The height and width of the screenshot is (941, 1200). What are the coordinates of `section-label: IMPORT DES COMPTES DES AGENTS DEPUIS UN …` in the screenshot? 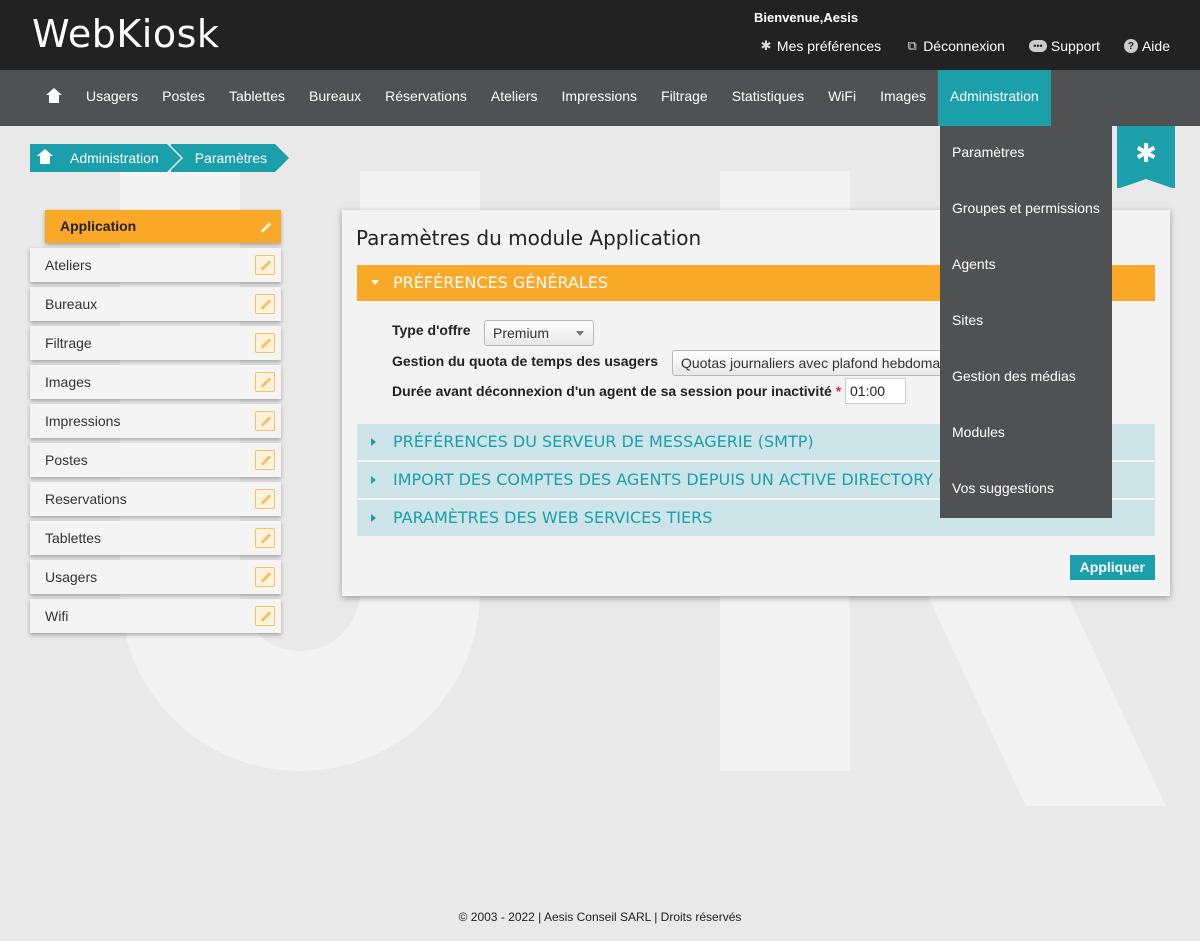 It's located at (683, 479).